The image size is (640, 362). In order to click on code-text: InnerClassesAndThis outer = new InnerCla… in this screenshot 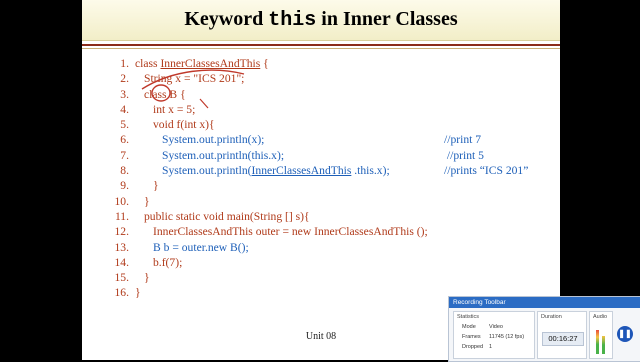, I will do `click(290, 231)`.